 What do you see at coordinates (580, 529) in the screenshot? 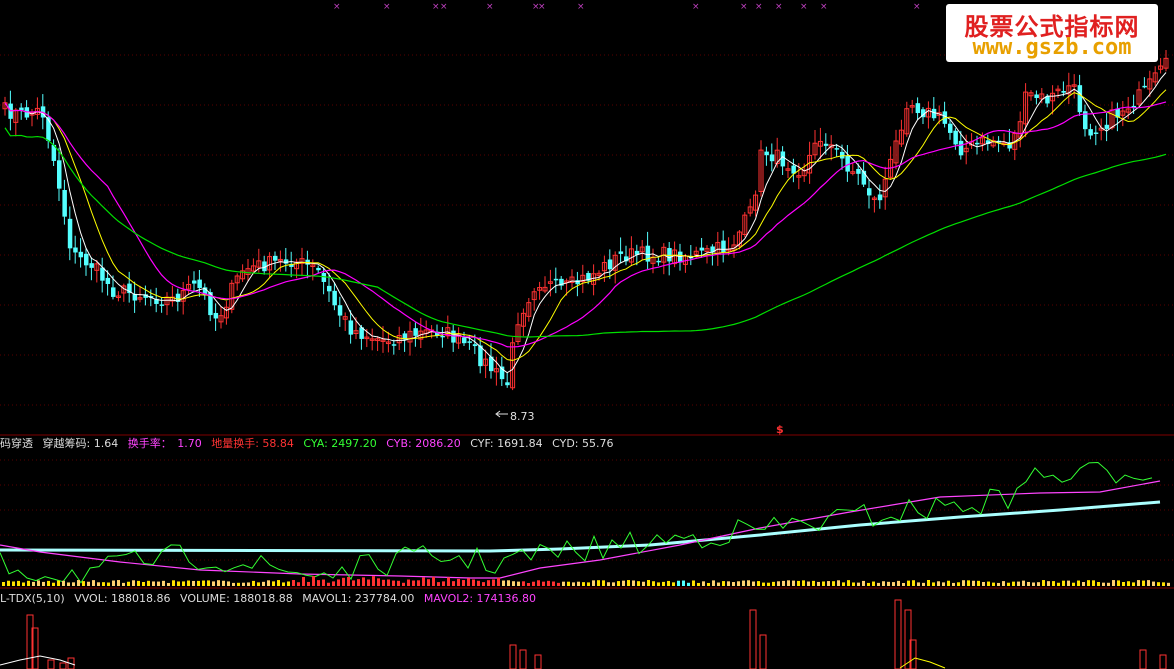
I see `cyb-line` at bounding box center [580, 529].